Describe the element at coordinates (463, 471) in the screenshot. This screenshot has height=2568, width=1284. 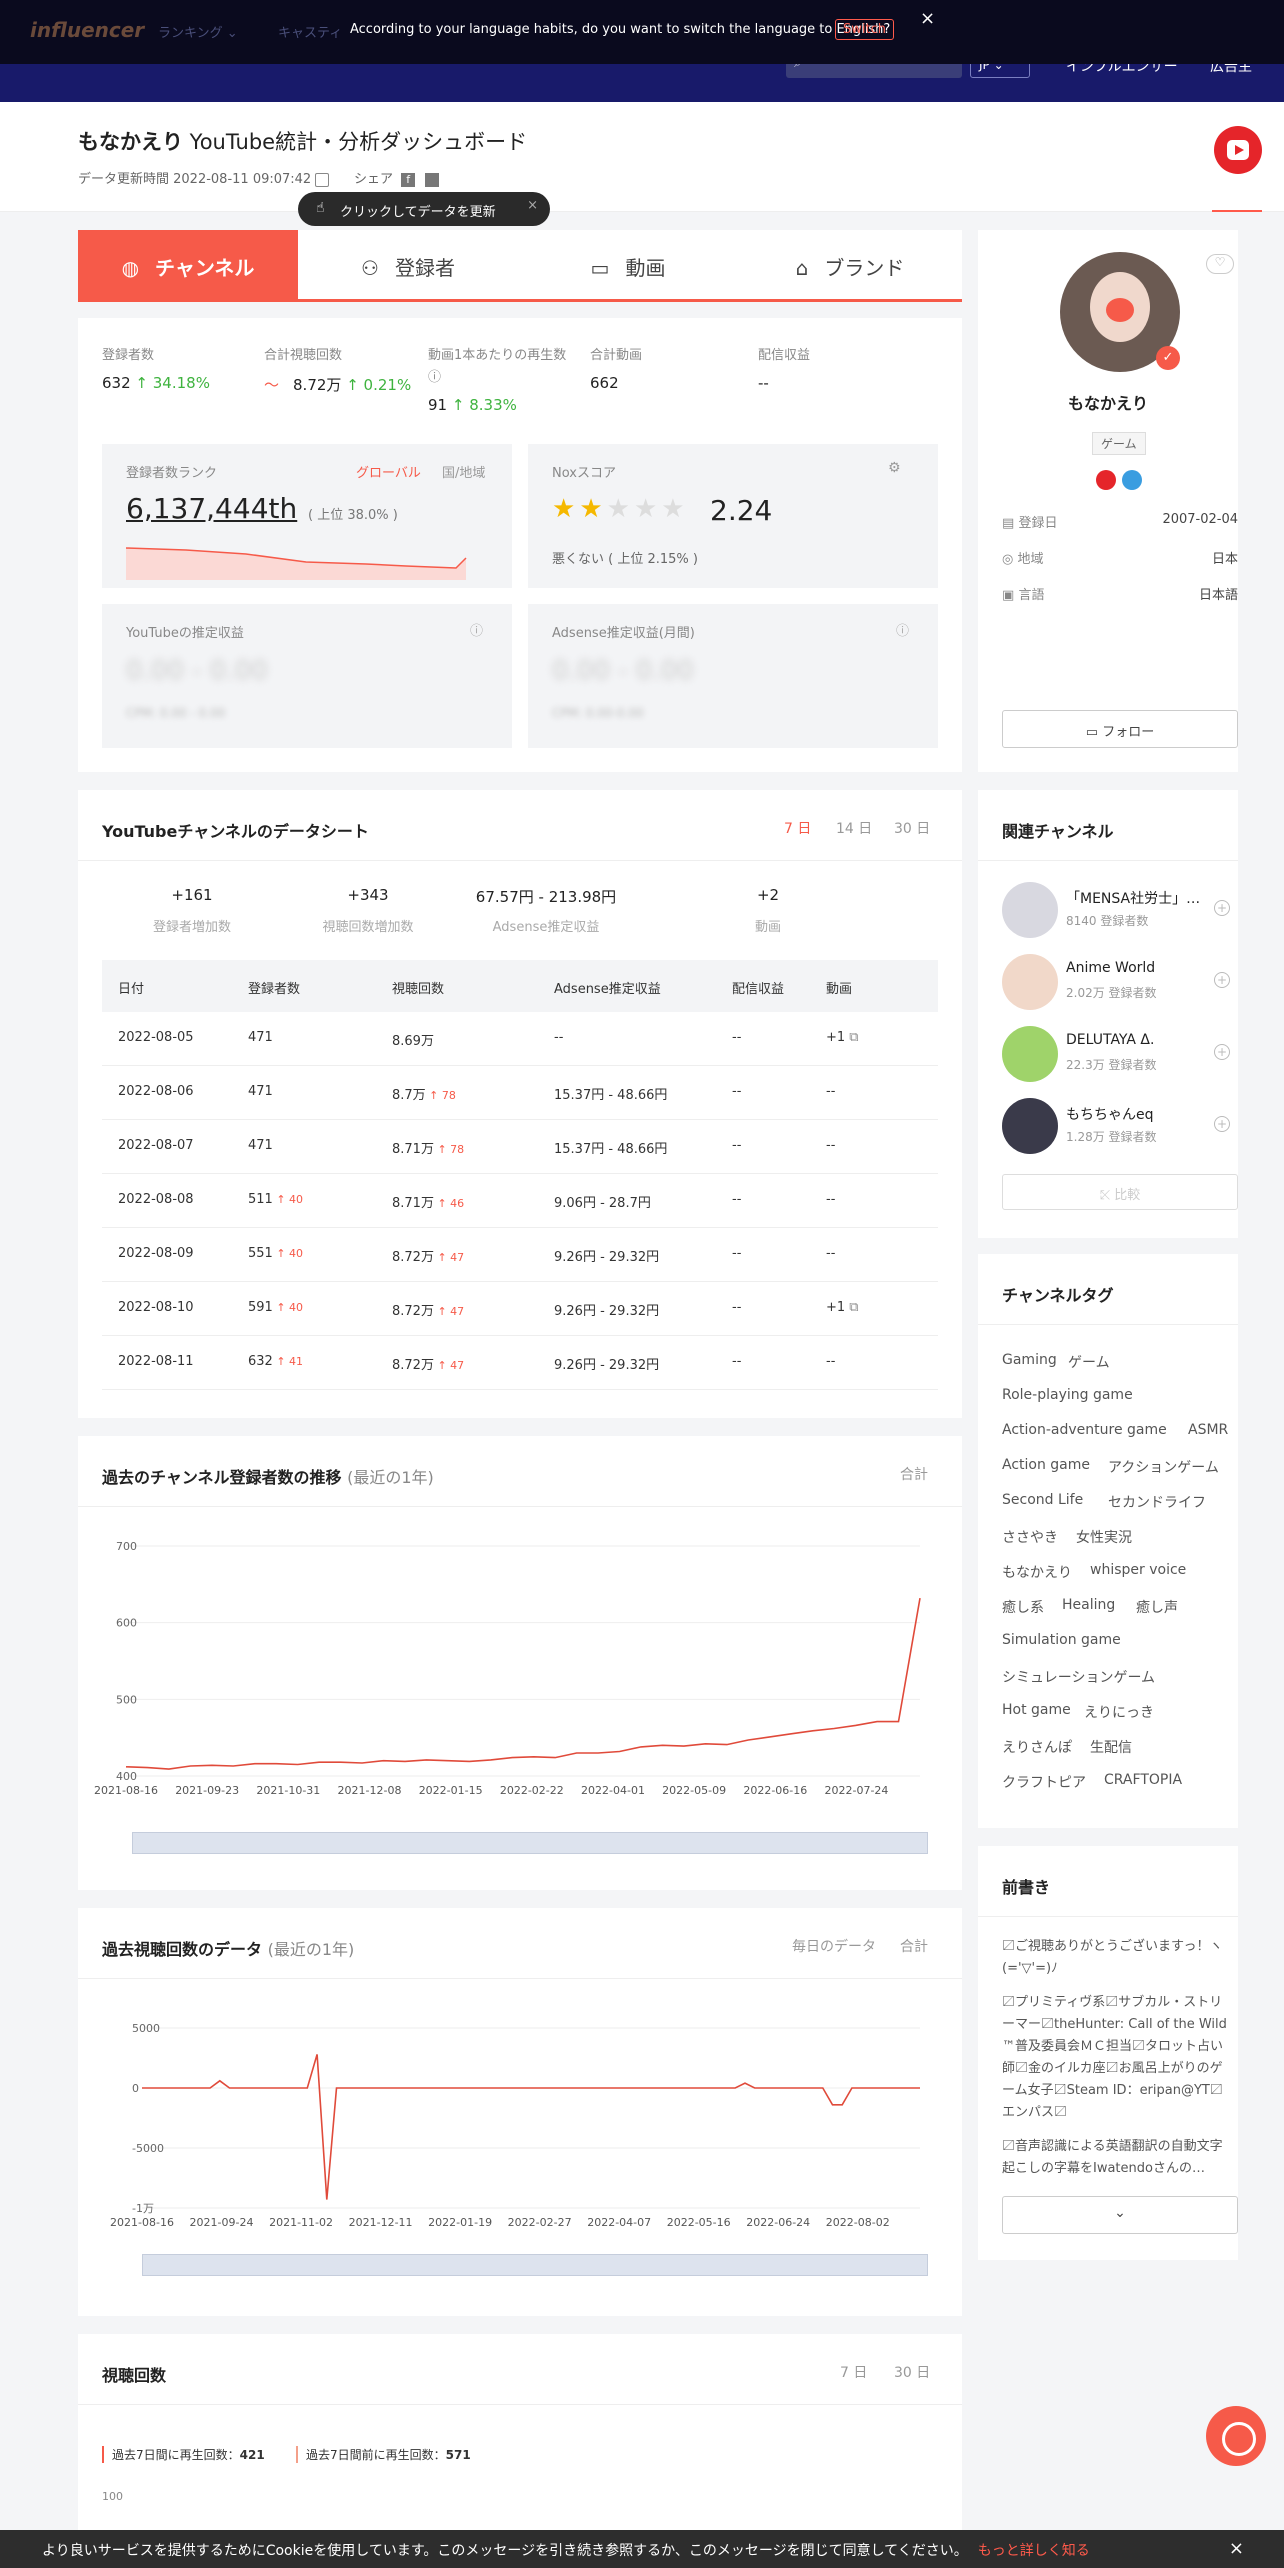
I see `rank-region-toggle: 国/地域` at that location.